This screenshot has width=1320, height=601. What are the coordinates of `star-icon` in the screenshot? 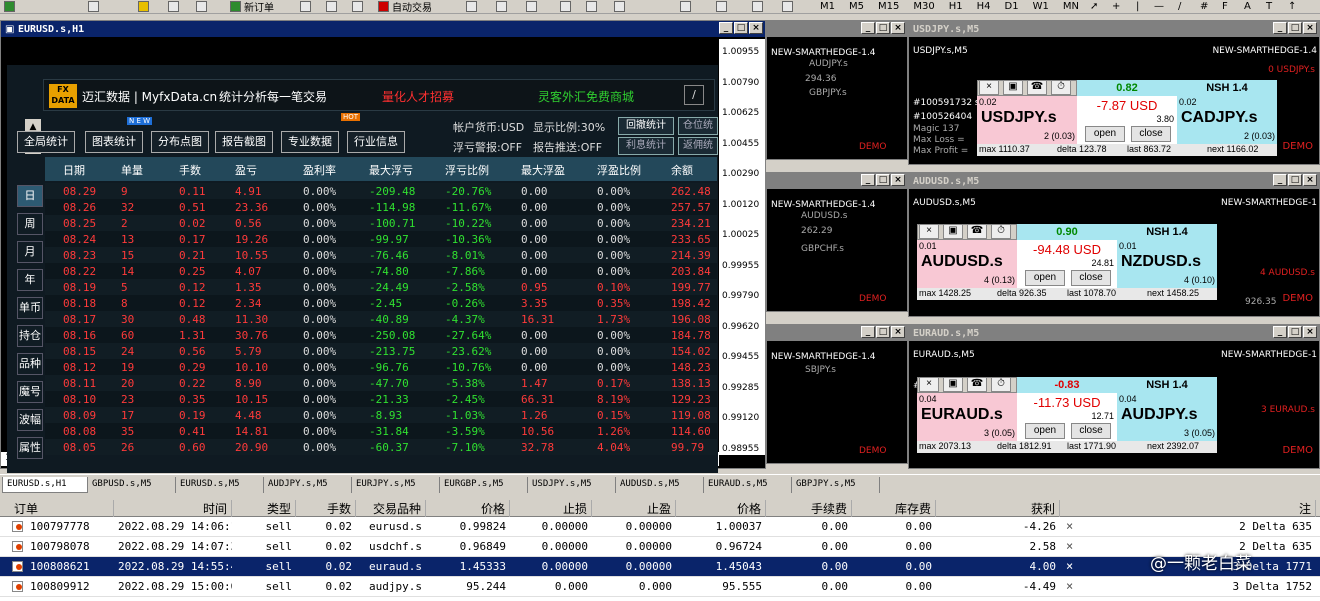 It's located at (143, 6).